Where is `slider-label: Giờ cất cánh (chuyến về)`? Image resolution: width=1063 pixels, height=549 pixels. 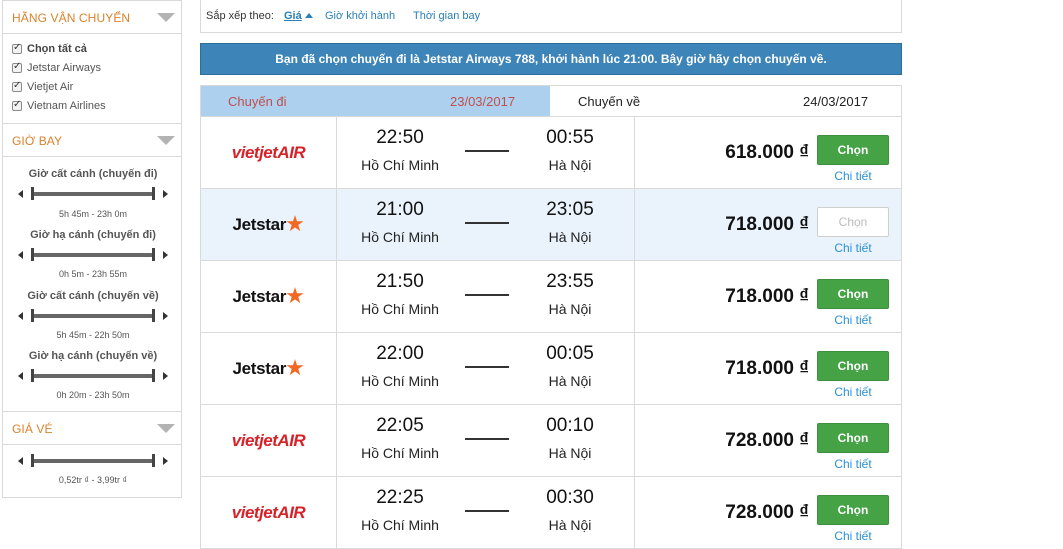
slider-label: Giờ cất cánh (chuyến về) is located at coordinates (93, 296).